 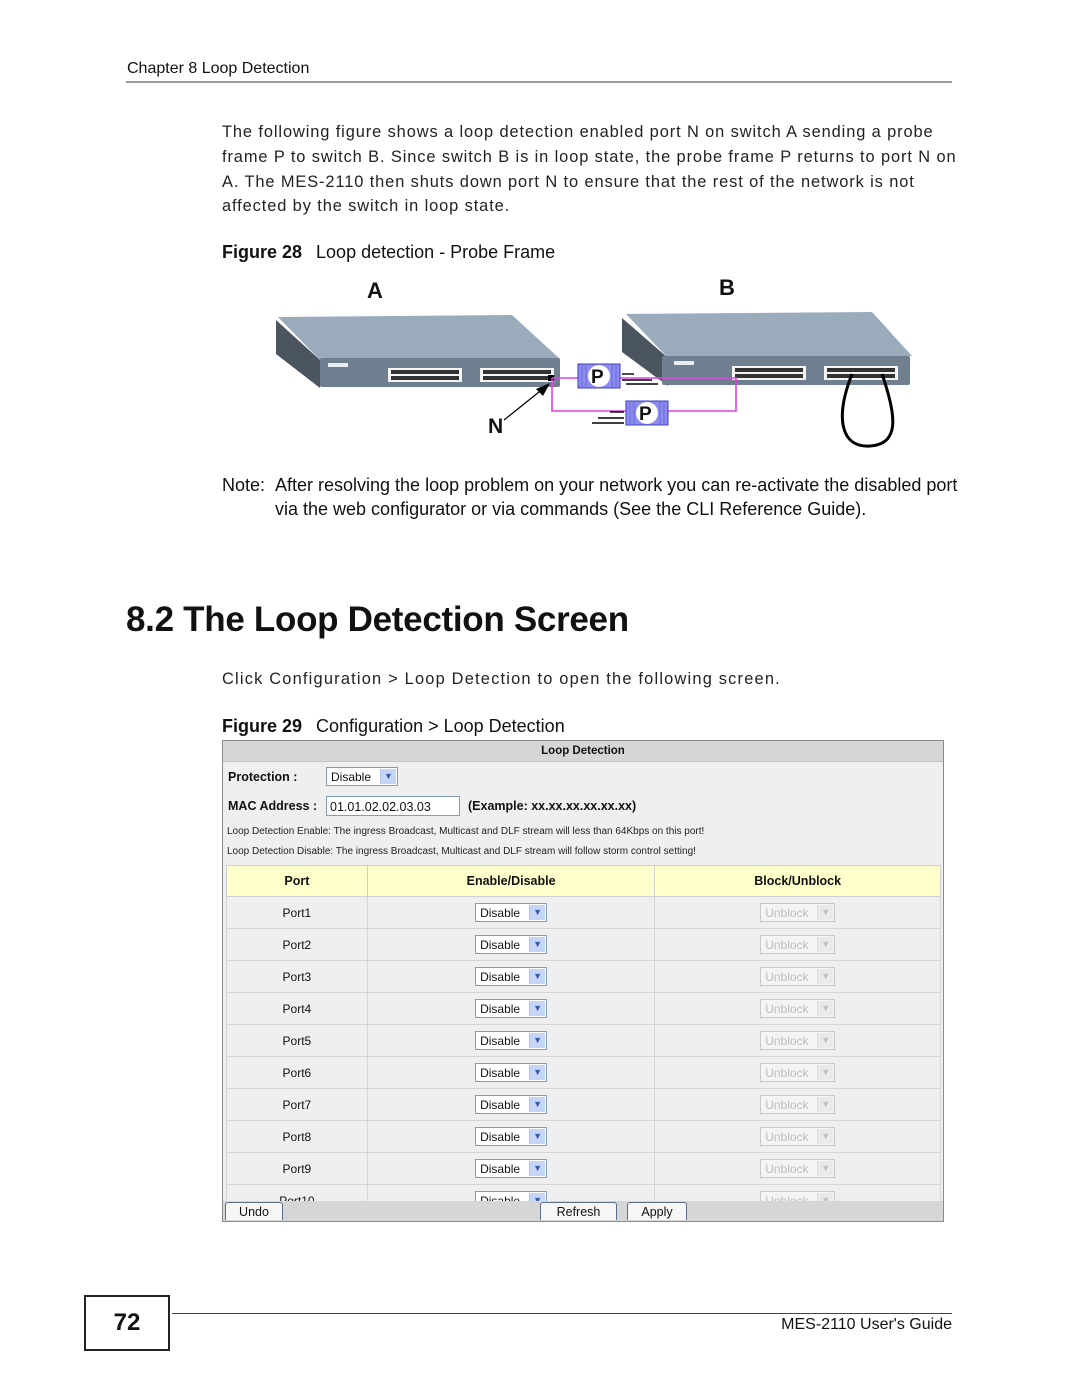 I want to click on port-name-cell: Port1, so click(x=297, y=912).